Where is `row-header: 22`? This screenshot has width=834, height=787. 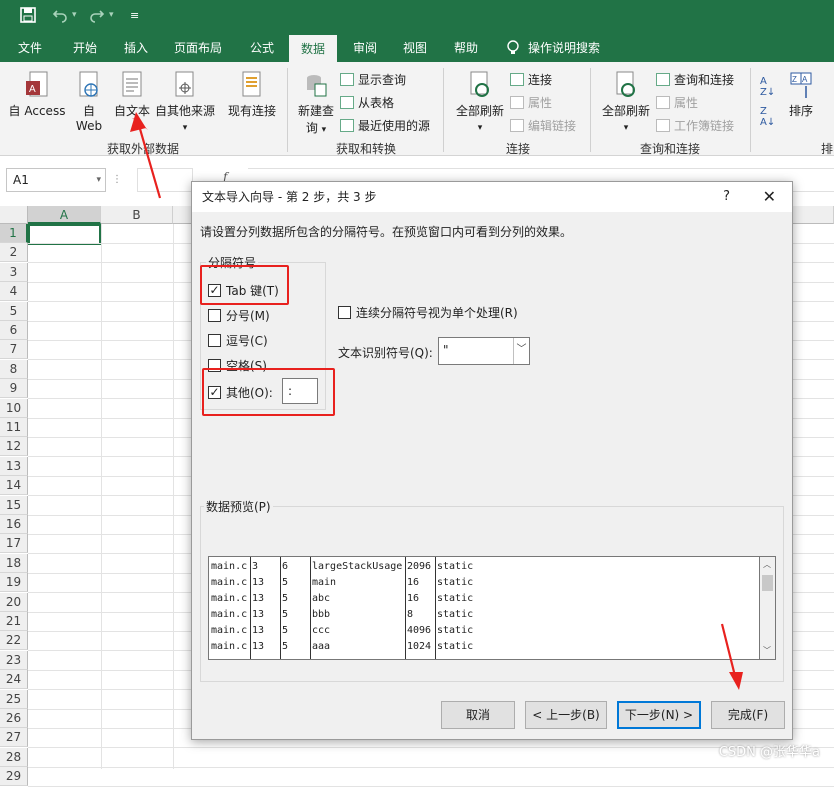 row-header: 22 is located at coordinates (14, 641).